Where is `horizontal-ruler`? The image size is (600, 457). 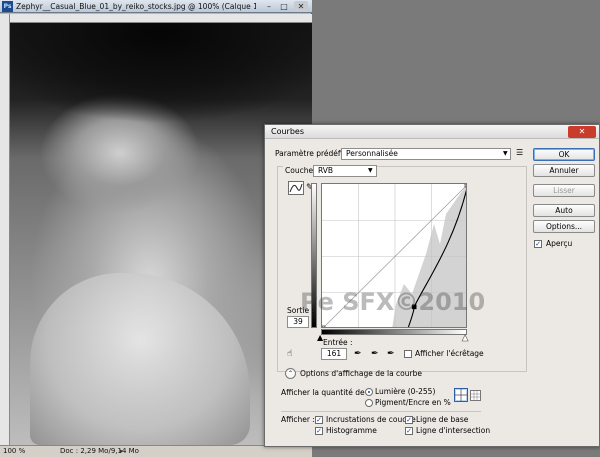
horizontal-ruler is located at coordinates (161, 18).